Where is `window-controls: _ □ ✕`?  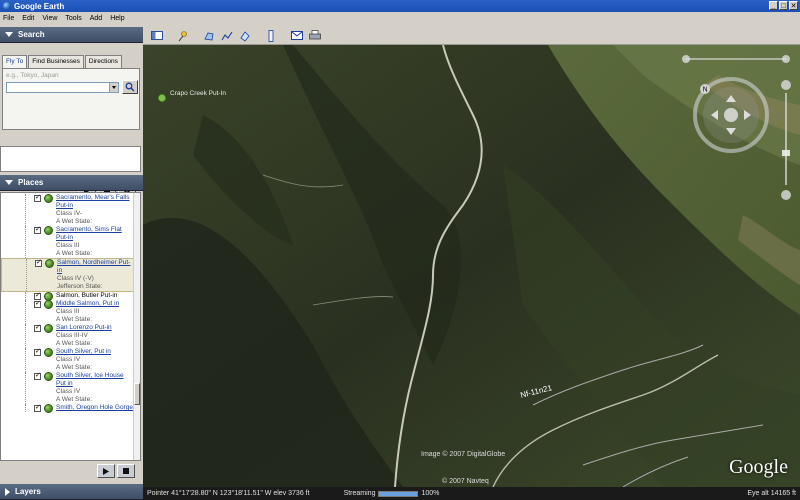
window-controls: _ □ ✕ is located at coordinates (783, 5).